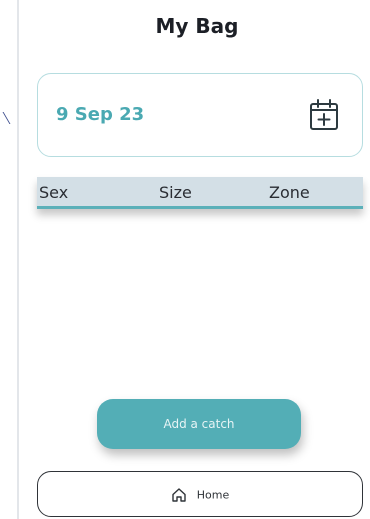 The height and width of the screenshot is (519, 370). I want to click on home-button-content: Home, so click(200, 495).